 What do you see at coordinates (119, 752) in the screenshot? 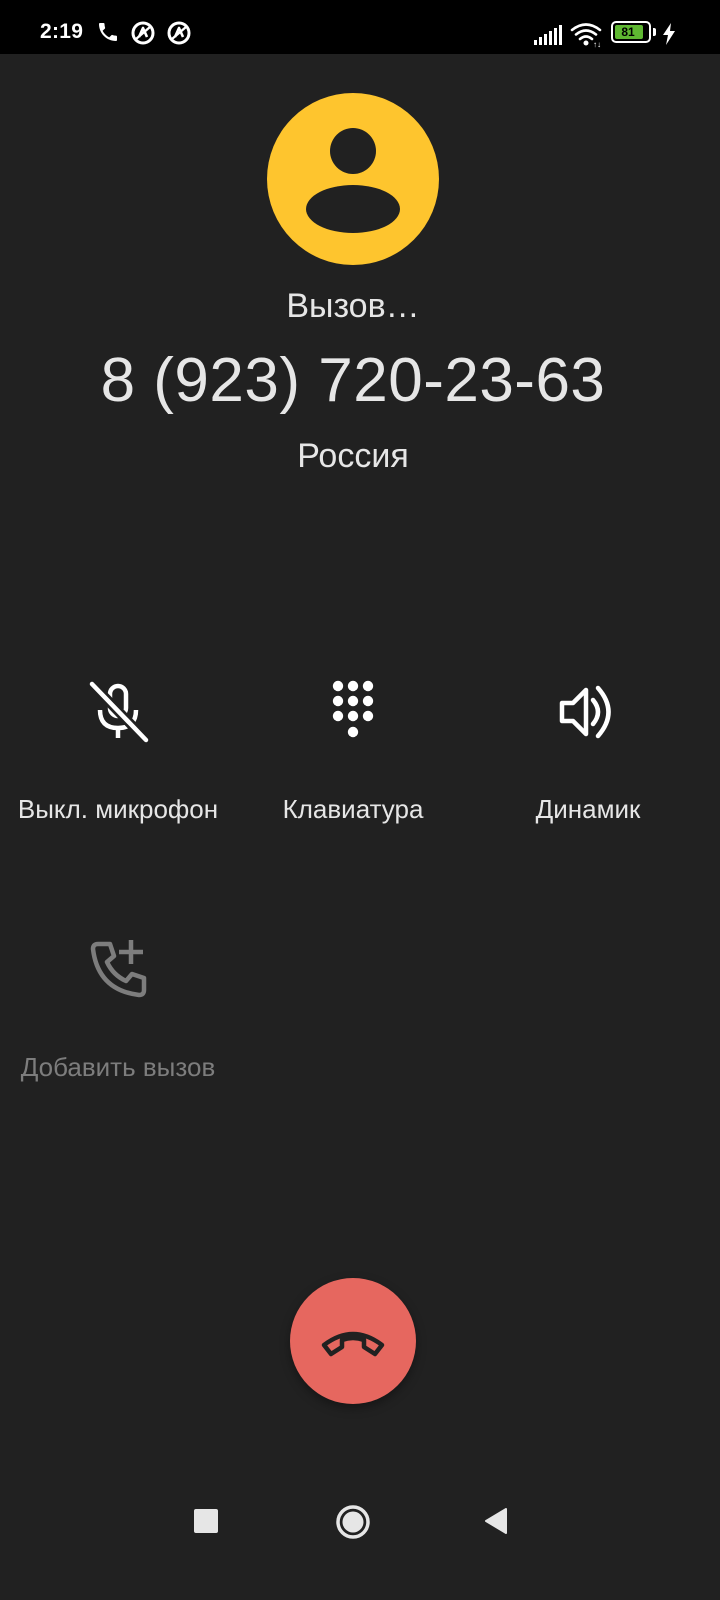
I see `mute-button: Выкл. микрофон` at bounding box center [119, 752].